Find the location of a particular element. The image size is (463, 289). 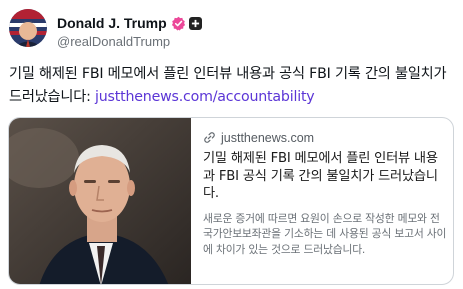

avatar is located at coordinates (28, 28).